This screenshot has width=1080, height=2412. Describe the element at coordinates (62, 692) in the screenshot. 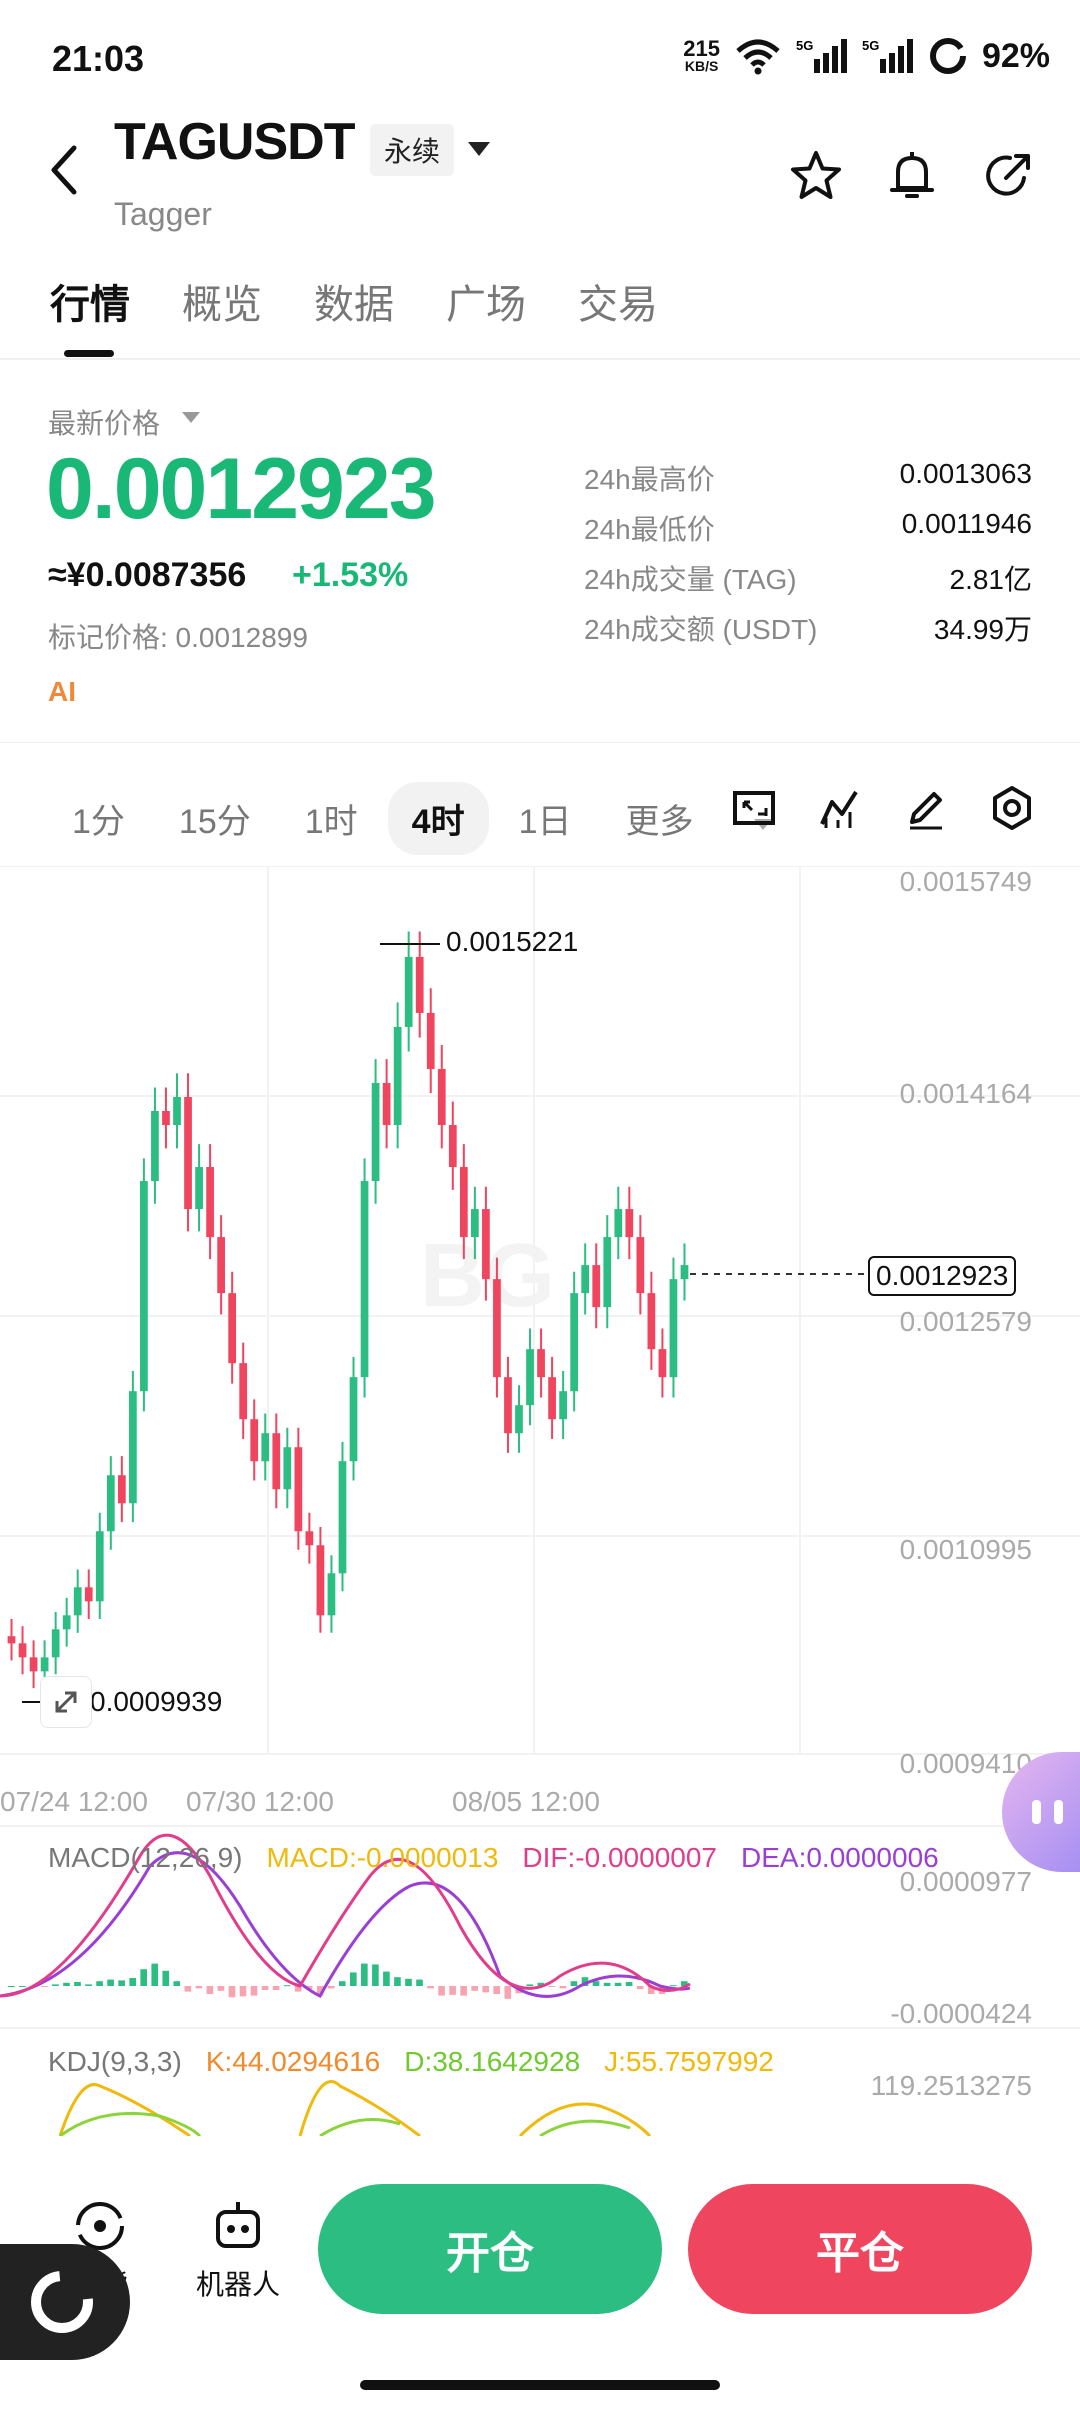

I see `ai-button: AI` at that location.